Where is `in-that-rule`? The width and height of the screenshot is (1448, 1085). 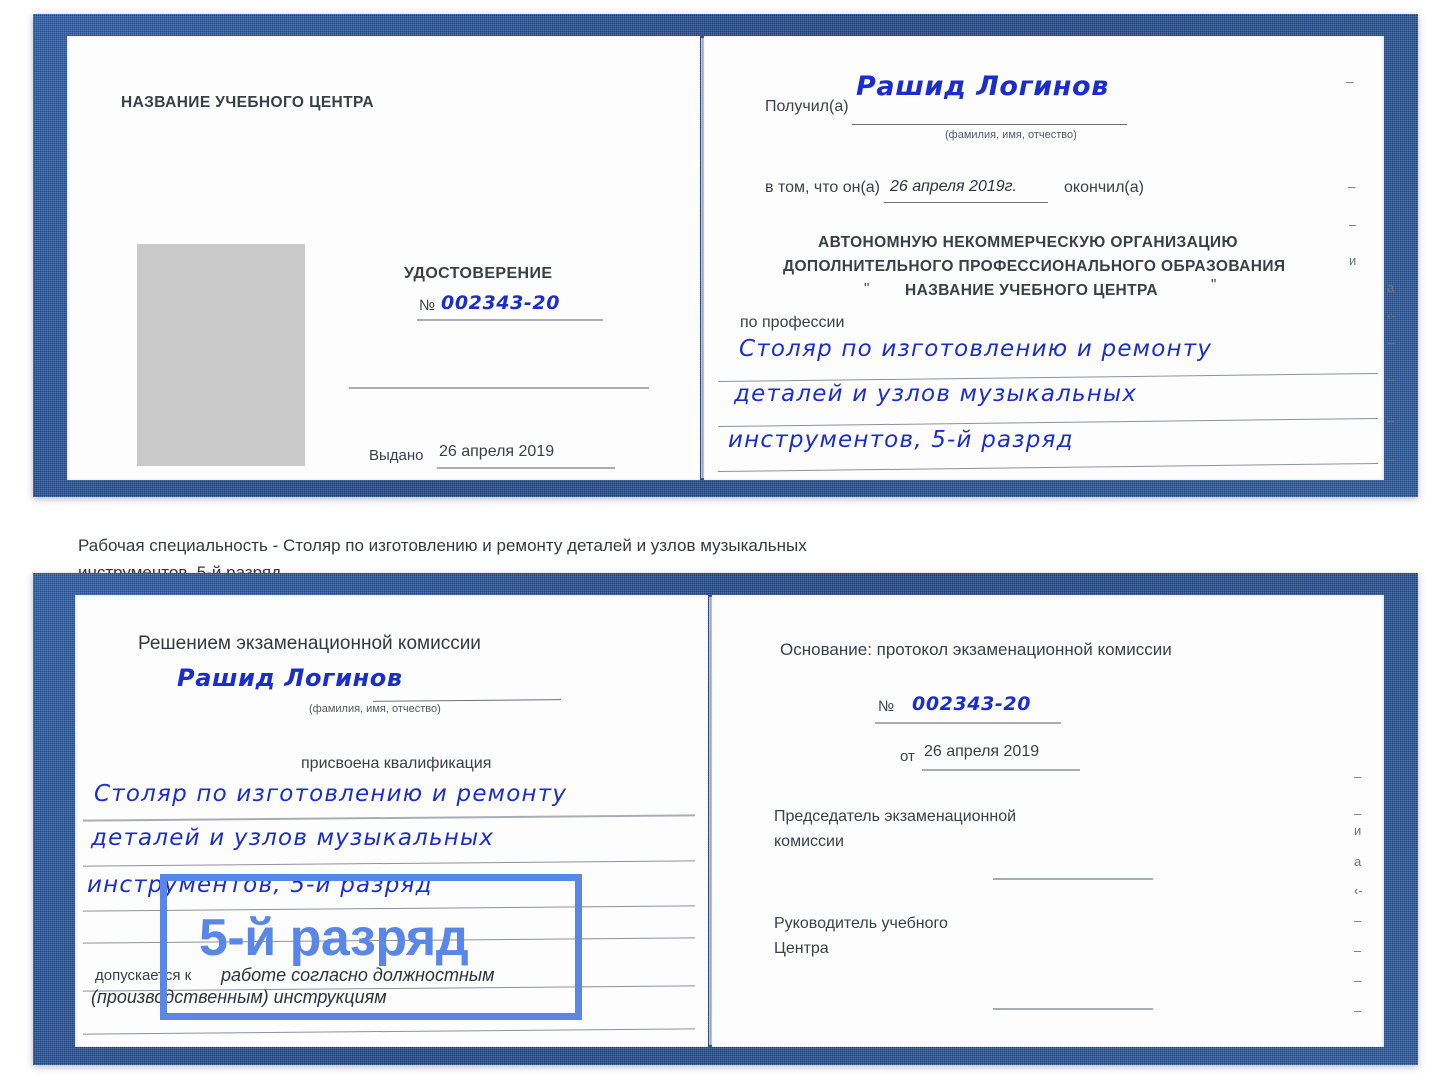
in-that-rule is located at coordinates (966, 202).